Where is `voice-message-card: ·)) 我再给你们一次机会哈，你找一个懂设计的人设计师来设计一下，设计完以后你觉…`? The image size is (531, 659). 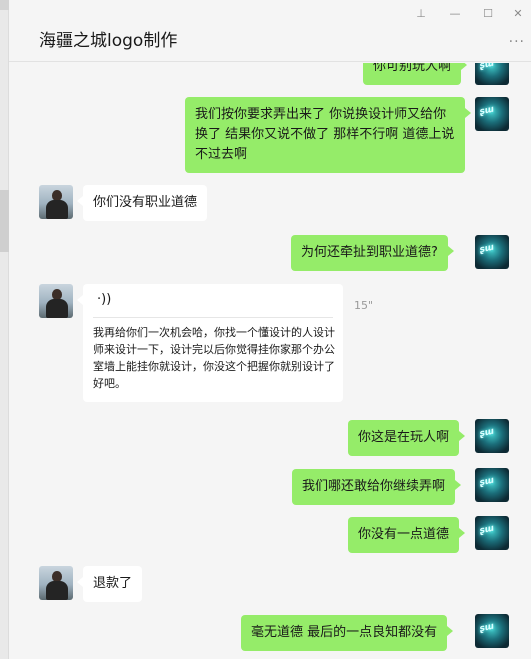
voice-message-card: ·)) 我再给你们一次机会哈，你找一个懂设计的人设计师来设计一下，设计完以后你觉… is located at coordinates (210, 343).